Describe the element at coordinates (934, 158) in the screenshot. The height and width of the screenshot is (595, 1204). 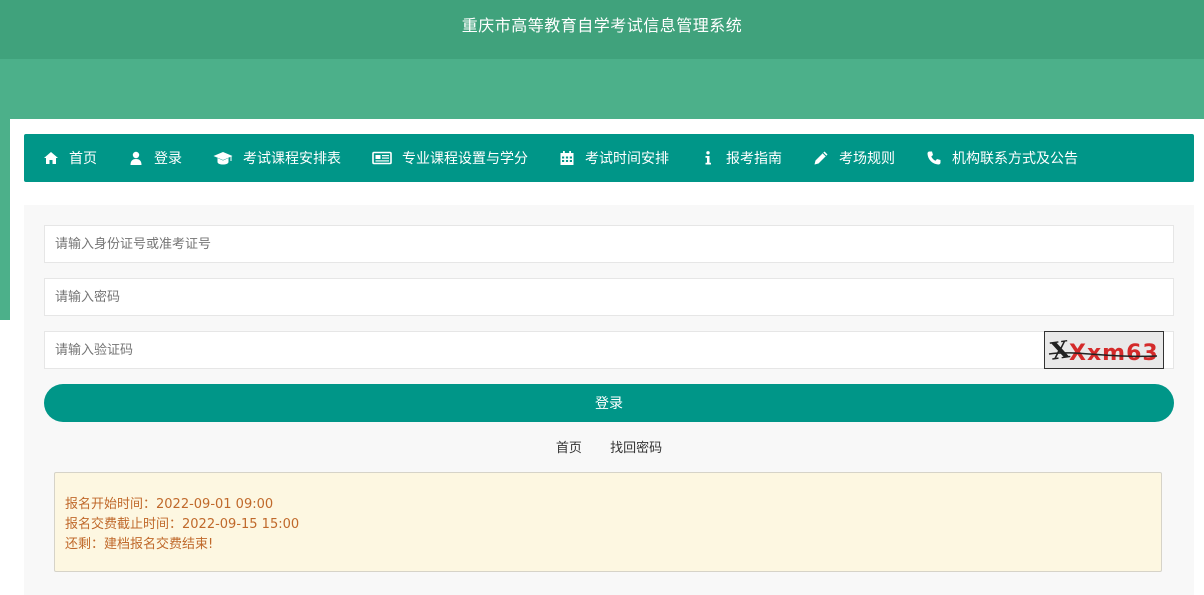
I see `phone-icon` at that location.